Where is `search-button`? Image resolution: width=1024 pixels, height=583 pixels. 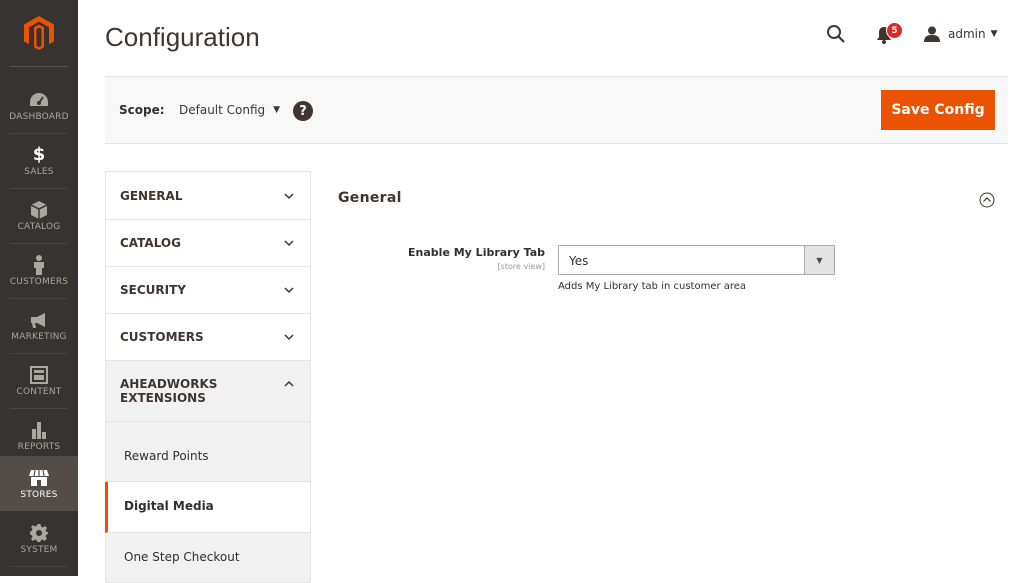
search-button is located at coordinates (836, 34).